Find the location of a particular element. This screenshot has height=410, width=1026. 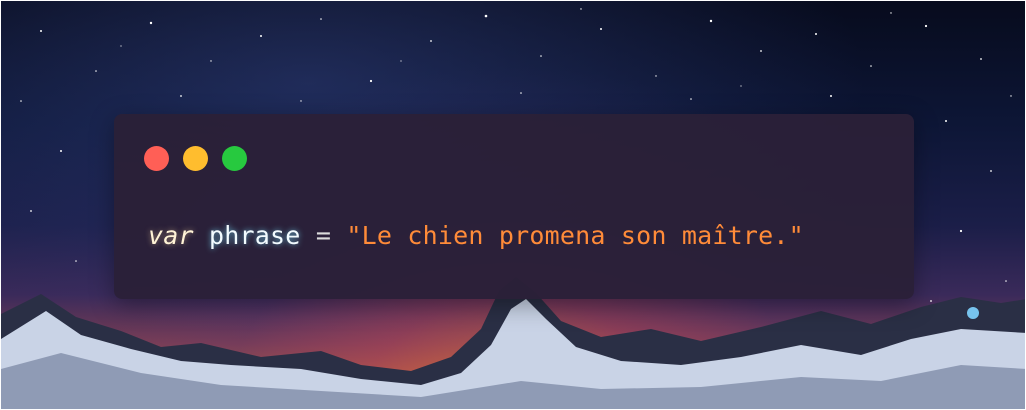

minimize-button is located at coordinates (195, 158).